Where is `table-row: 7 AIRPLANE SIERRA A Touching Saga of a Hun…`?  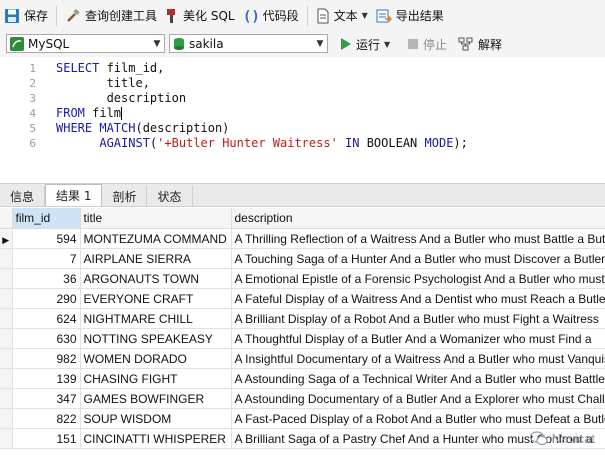
table-row: 7 AIRPLANE SIERRA A Touching Saga of a Hun… is located at coordinates (302, 258).